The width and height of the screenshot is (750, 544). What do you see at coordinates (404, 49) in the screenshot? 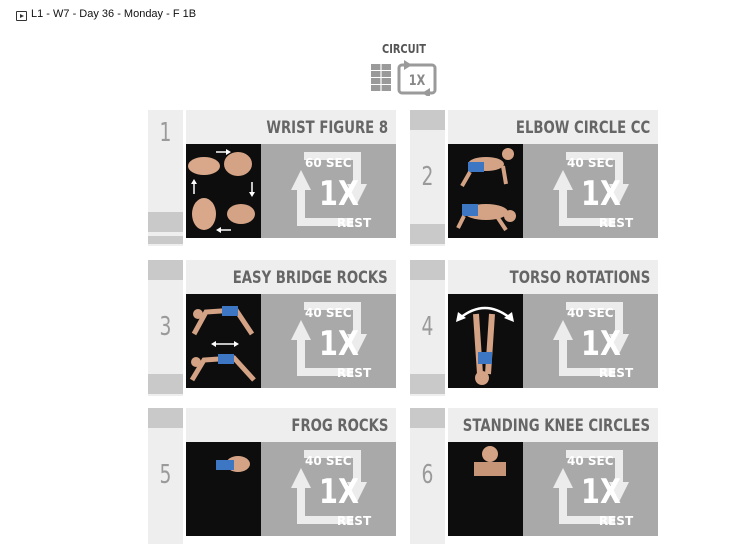
I see `circuit-label: CIRCUIT` at bounding box center [404, 49].